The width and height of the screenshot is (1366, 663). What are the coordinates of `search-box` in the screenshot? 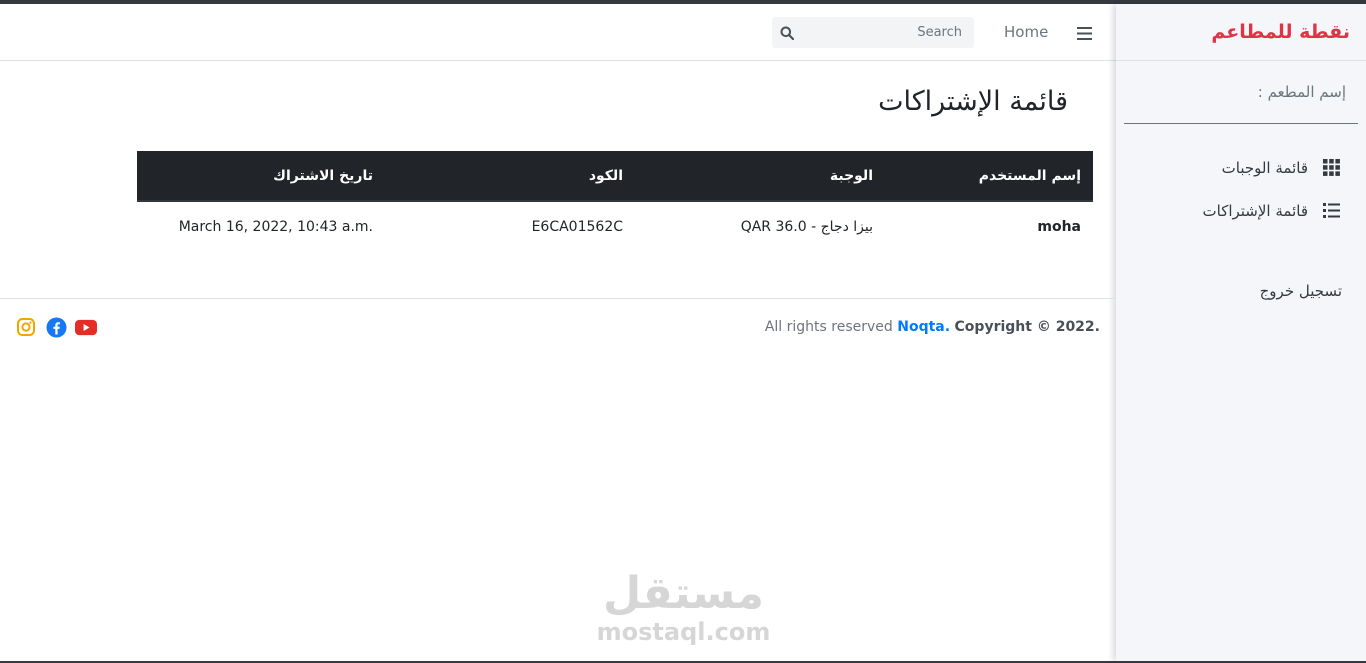 It's located at (873, 32).